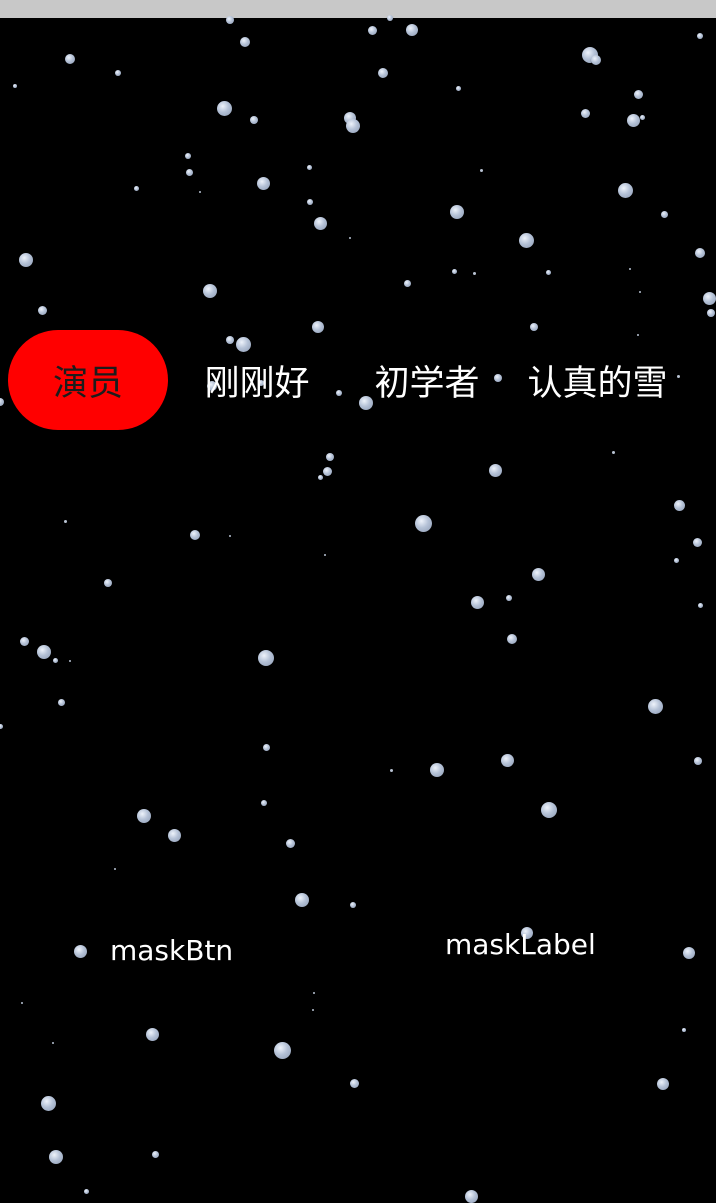  Describe the element at coordinates (257, 380) in the screenshot. I see `tab-ganggang-hao: 刚刚好` at that location.